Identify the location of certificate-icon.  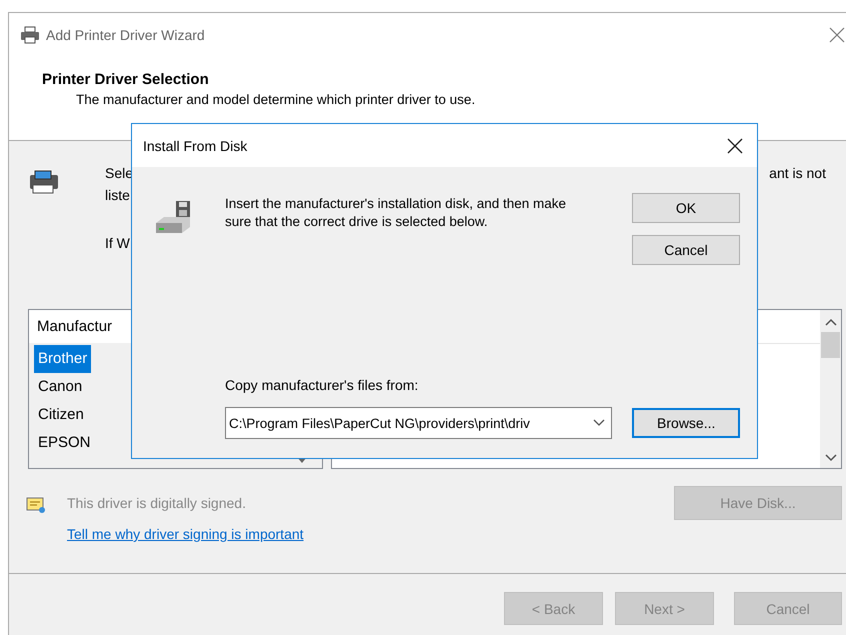
(36, 505).